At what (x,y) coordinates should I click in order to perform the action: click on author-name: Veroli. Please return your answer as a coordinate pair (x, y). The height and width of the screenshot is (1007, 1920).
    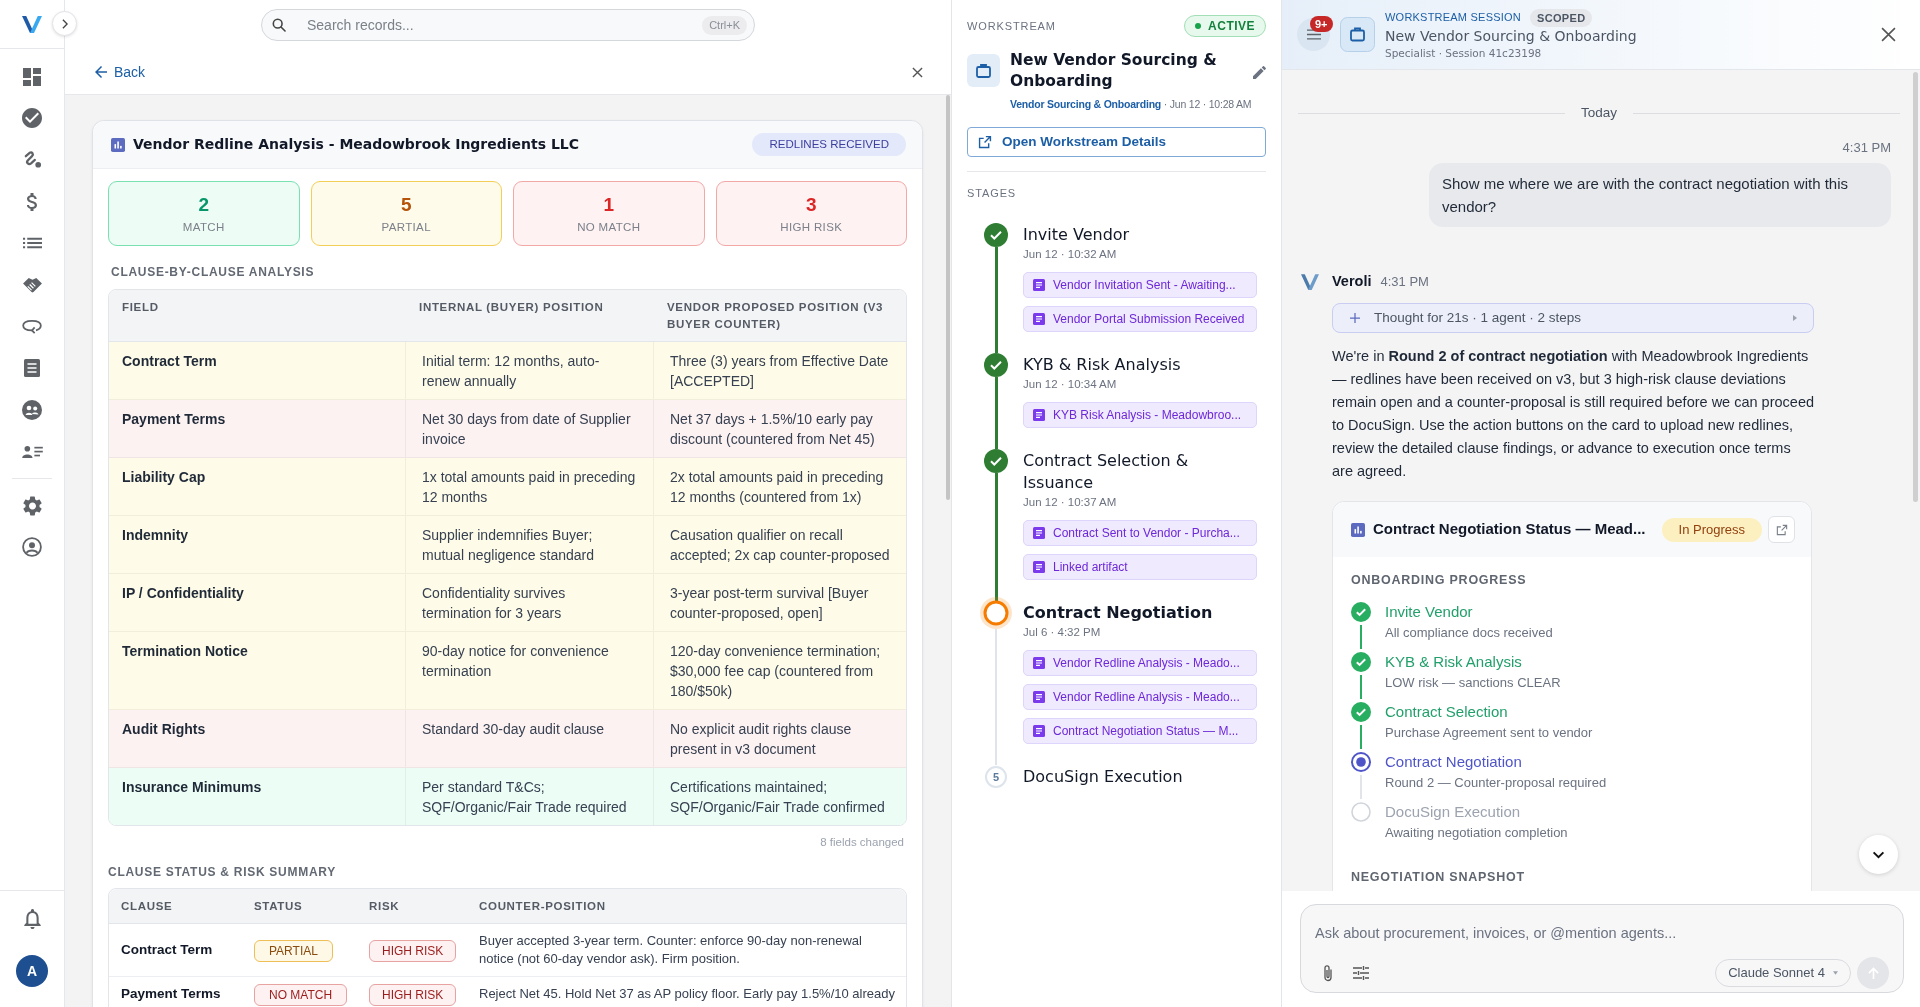
    Looking at the image, I should click on (1352, 282).